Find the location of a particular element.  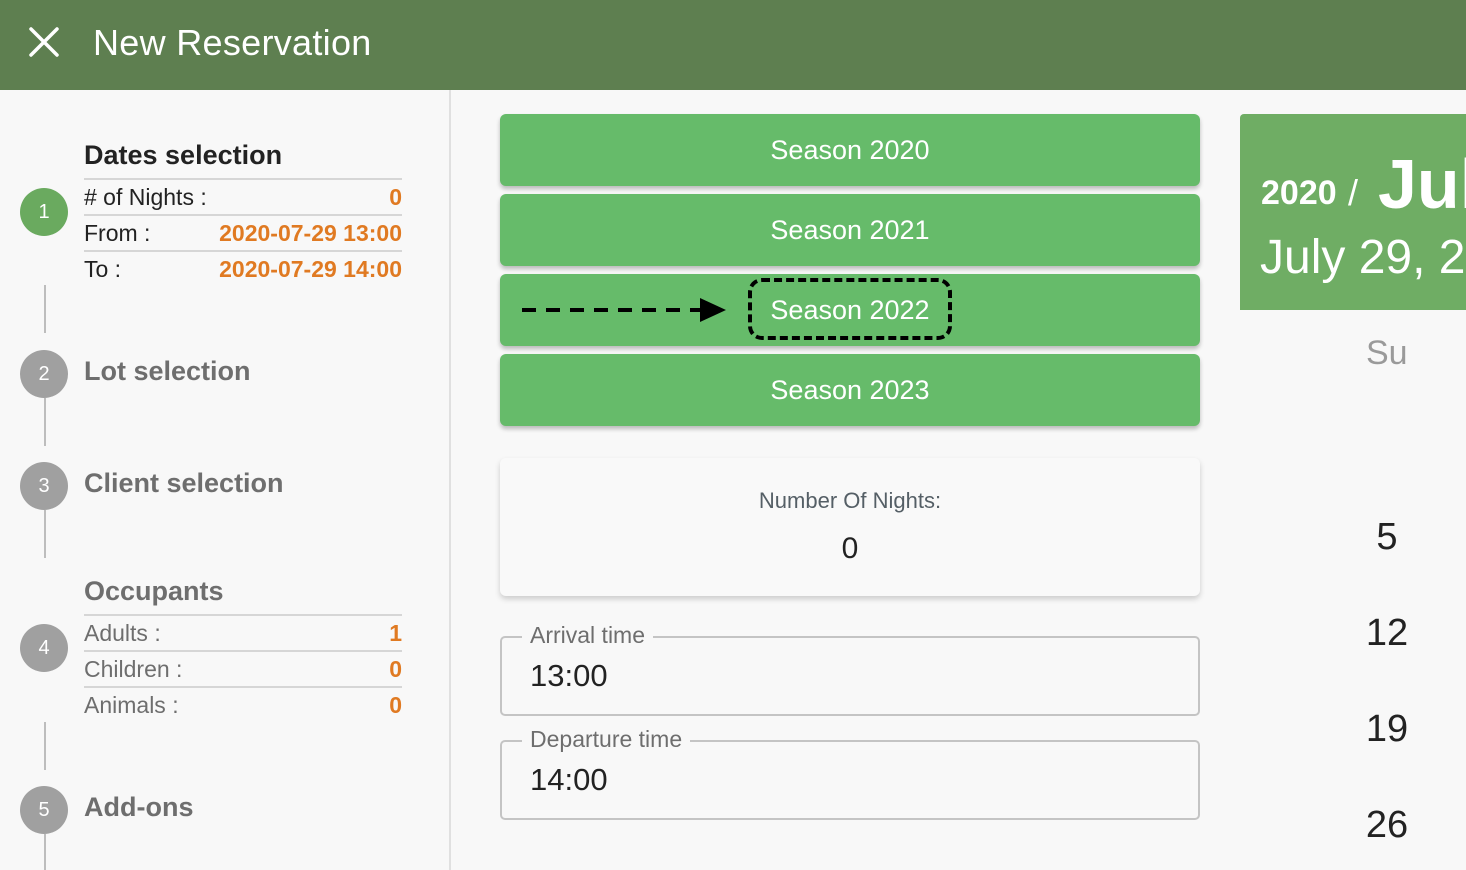

calendar-day: 12 is located at coordinates (1387, 633).